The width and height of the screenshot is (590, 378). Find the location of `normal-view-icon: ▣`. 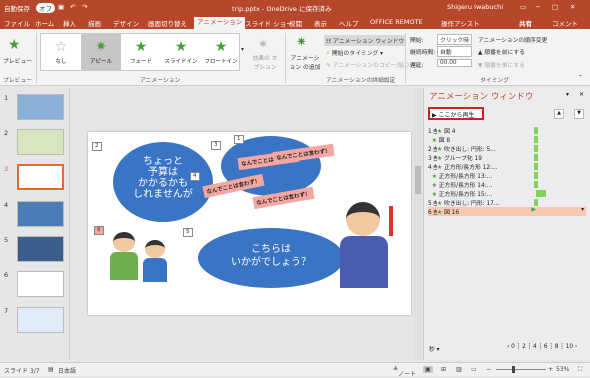

normal-view-icon: ▣ is located at coordinates (428, 369).